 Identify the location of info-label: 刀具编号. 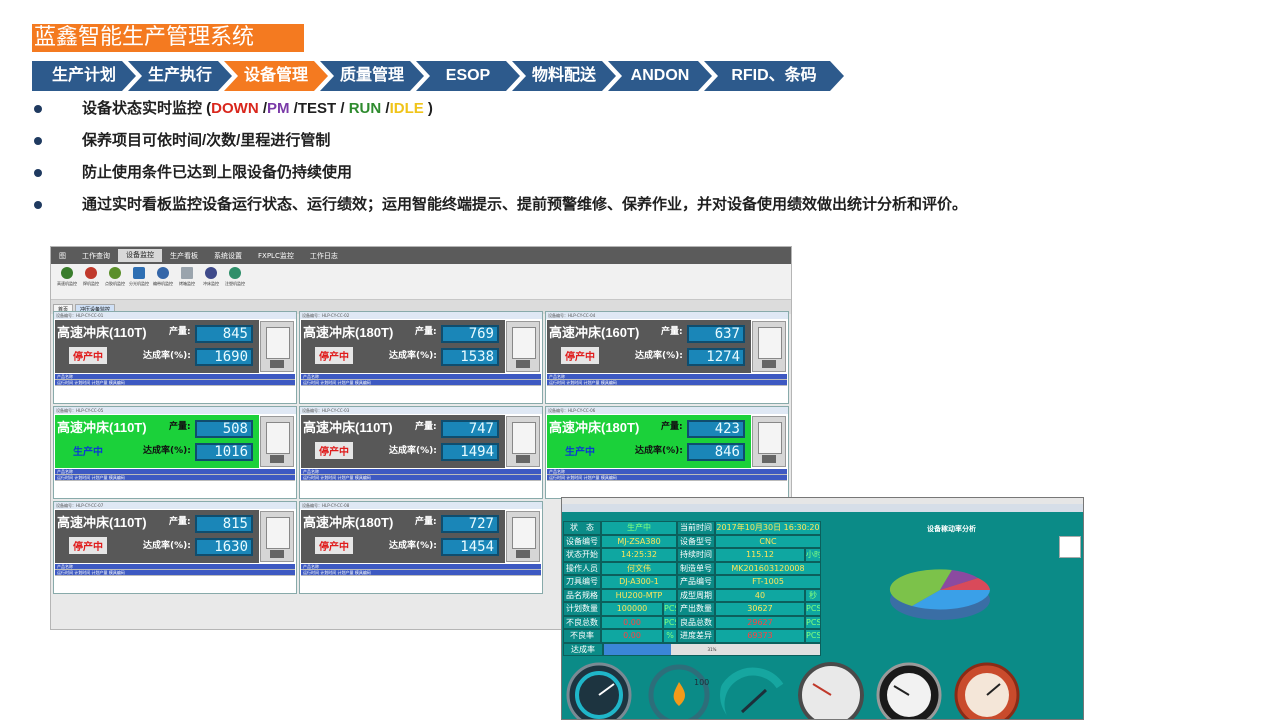
(582, 582).